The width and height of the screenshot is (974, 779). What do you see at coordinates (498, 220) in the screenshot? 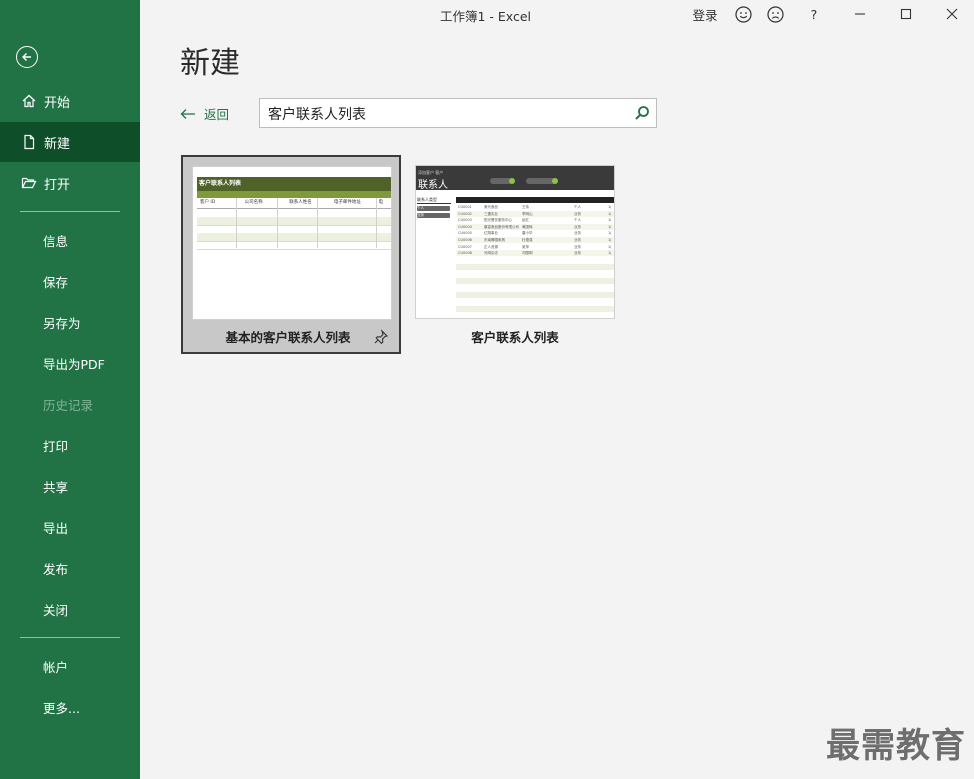
I see `thumb-grid-cell: 阳光餐饮服务中心` at bounding box center [498, 220].